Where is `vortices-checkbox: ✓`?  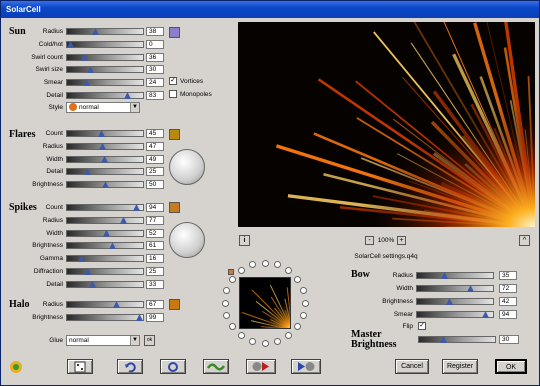 vortices-checkbox: ✓ is located at coordinates (173, 81).